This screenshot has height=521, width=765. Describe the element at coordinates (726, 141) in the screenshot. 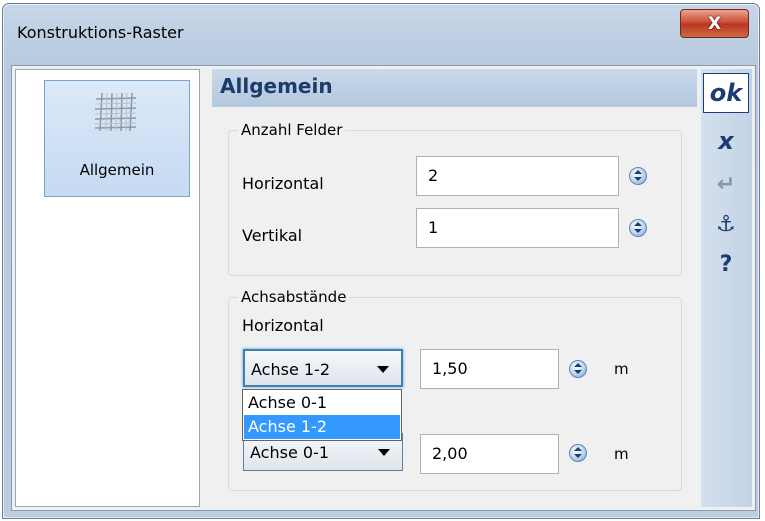

I see `cancel-button: x` at that location.